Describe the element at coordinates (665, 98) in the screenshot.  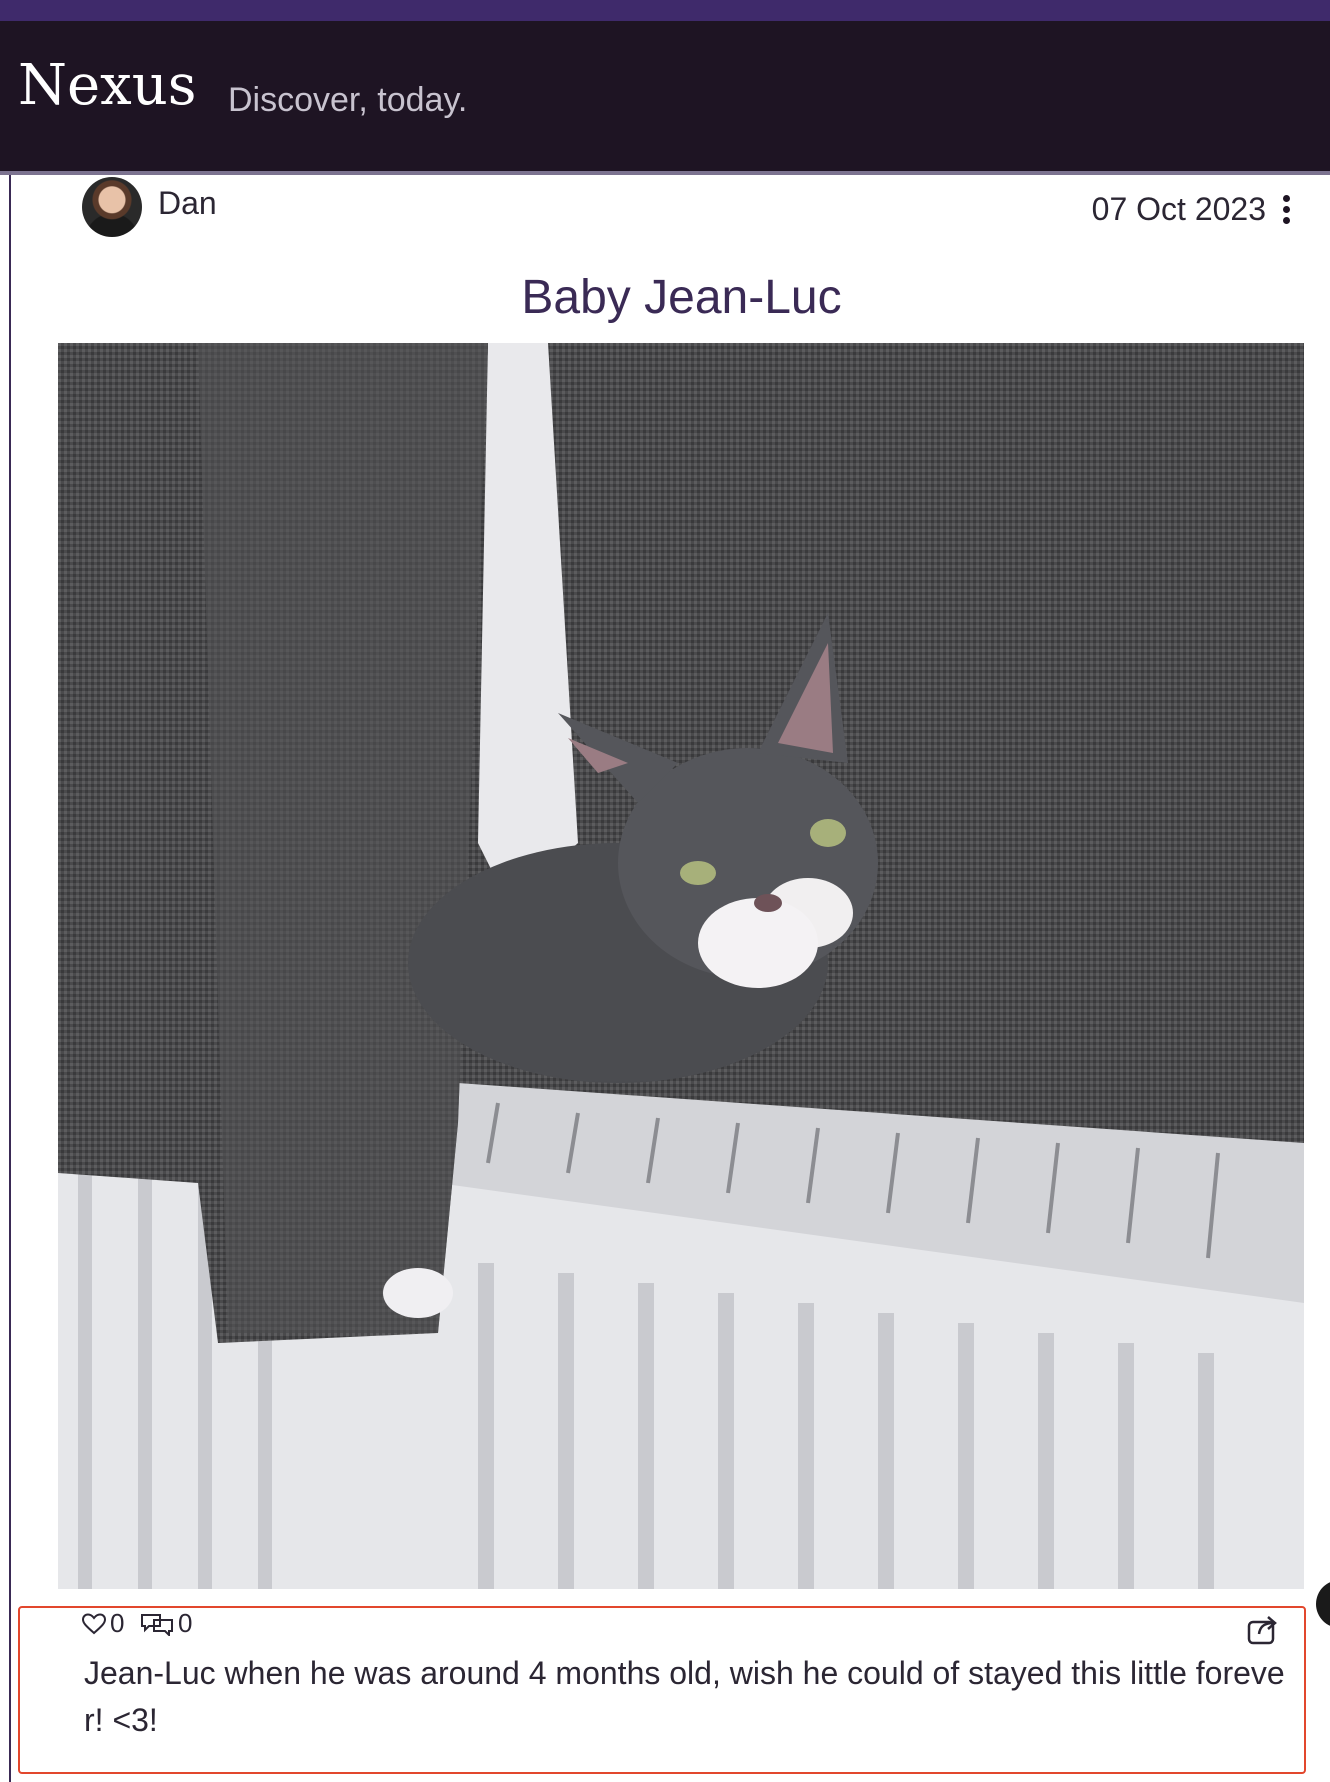
I see `site-header: Nexus Discover, today.` at that location.